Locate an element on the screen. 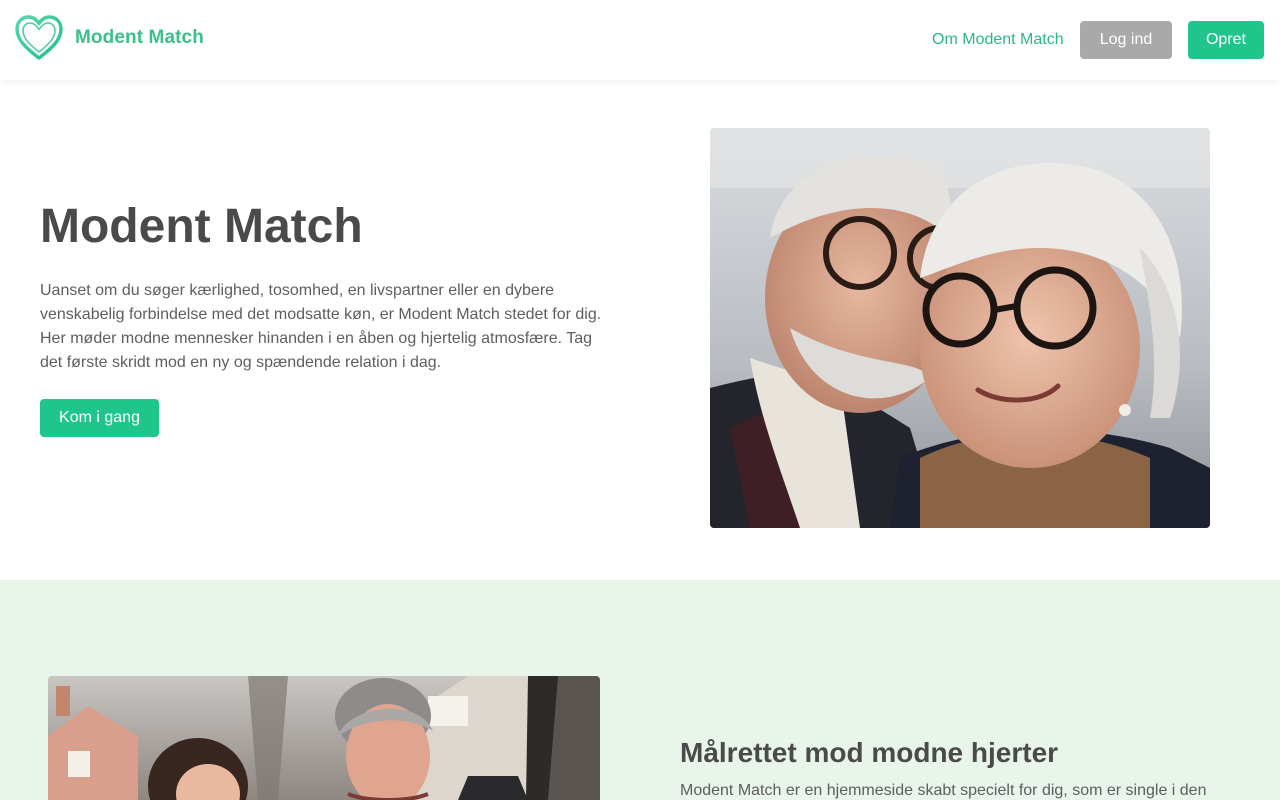 This screenshot has height=800, width=1280. hero-title: Modent Match is located at coordinates (201, 226).